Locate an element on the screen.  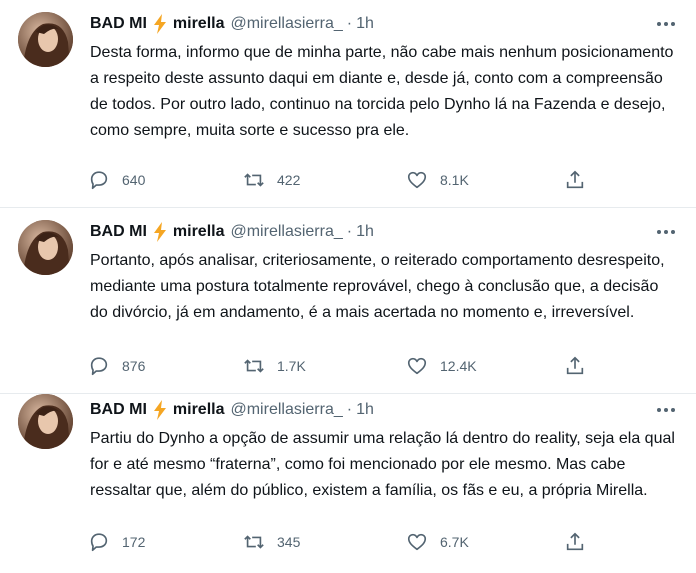
retweet-button: 345 is located at coordinates (271, 542).